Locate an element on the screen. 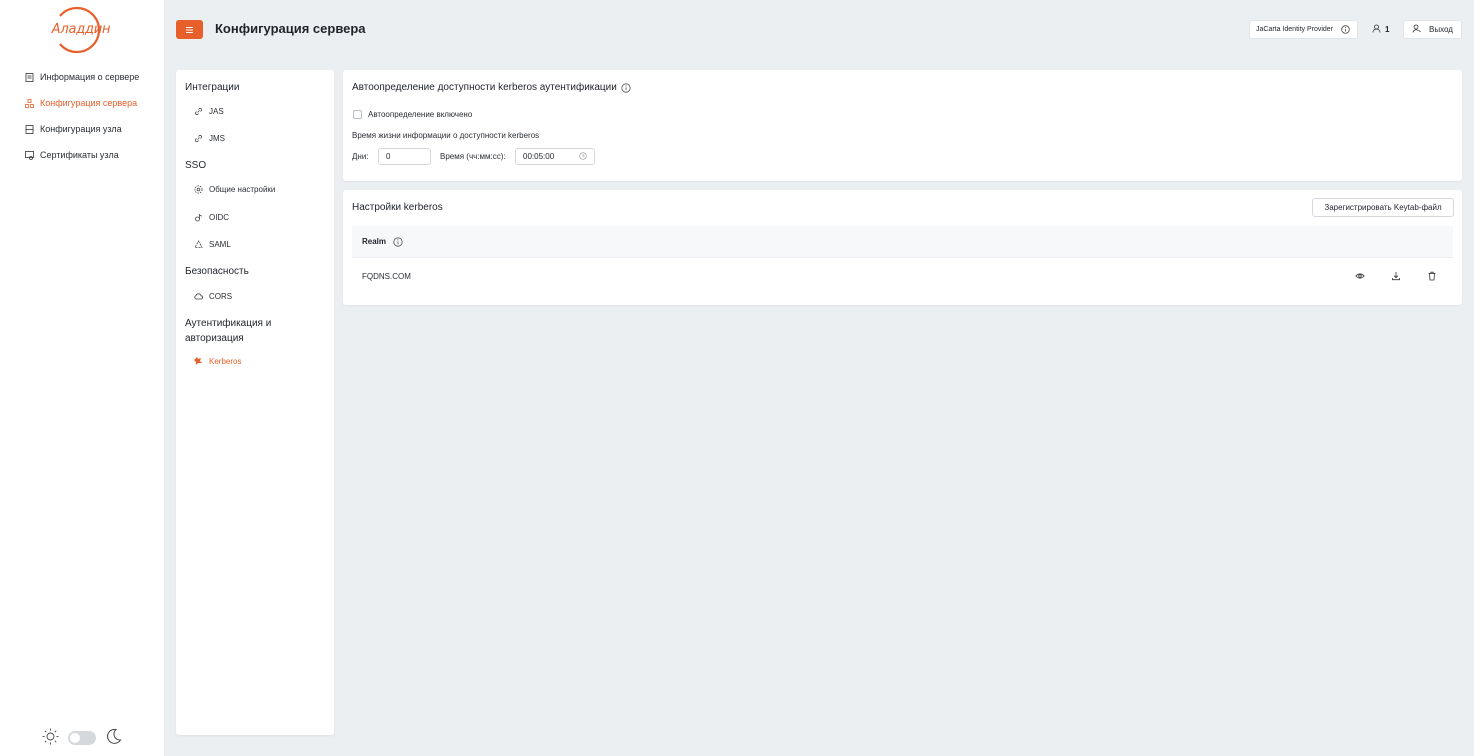 The width and height of the screenshot is (1474, 756). nav-item-node-certificates: Сертификаты узла is located at coordinates (81, 155).